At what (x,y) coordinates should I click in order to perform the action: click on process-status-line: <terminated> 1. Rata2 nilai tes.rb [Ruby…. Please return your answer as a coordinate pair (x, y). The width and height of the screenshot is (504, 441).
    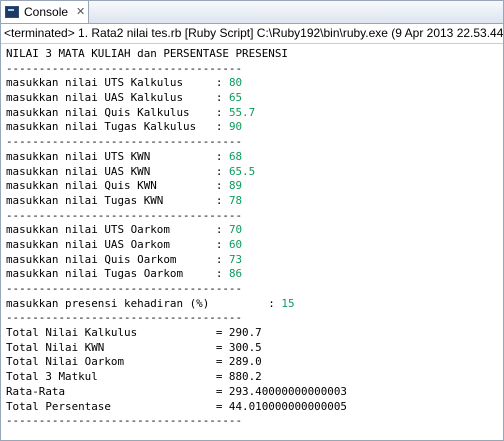
    Looking at the image, I should click on (252, 34).